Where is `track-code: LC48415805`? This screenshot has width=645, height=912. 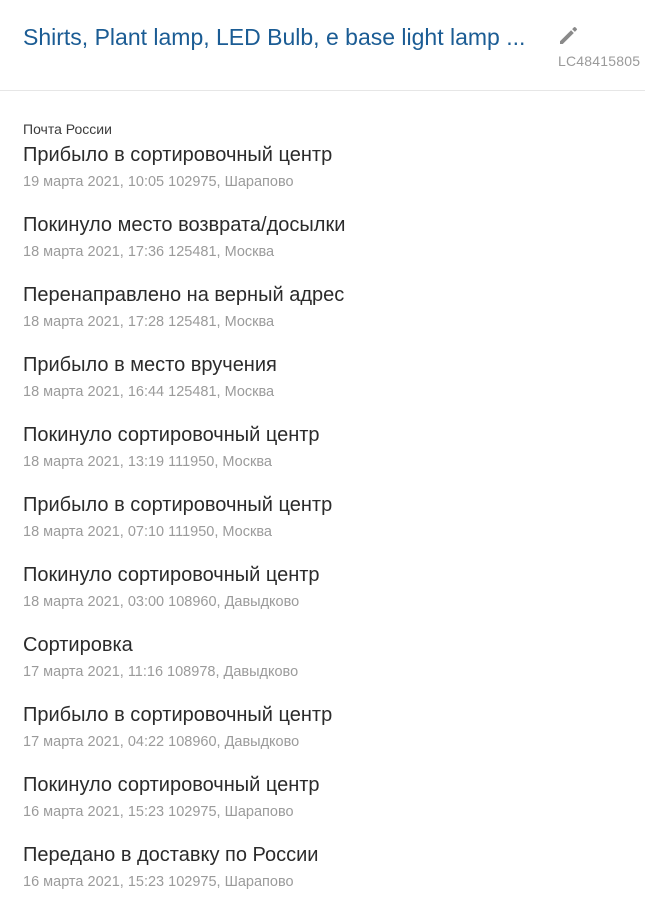 track-code: LC48415805 is located at coordinates (599, 61).